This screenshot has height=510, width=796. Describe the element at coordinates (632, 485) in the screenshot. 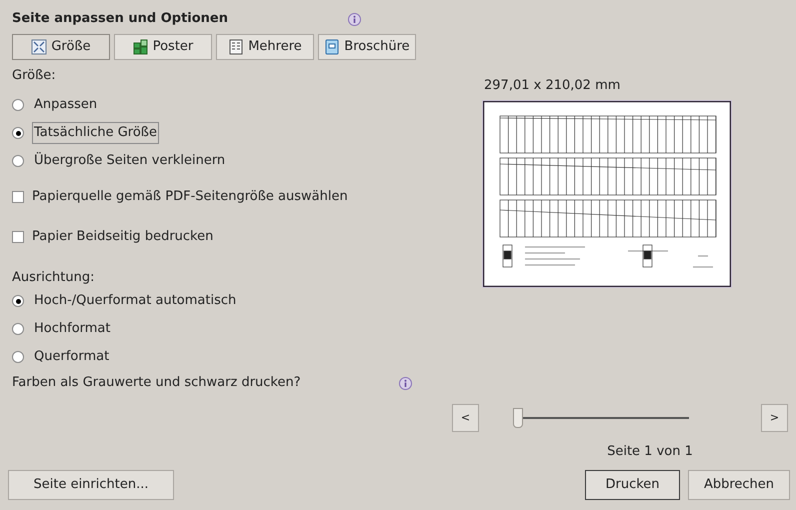

I see `print-button: Drucken` at that location.